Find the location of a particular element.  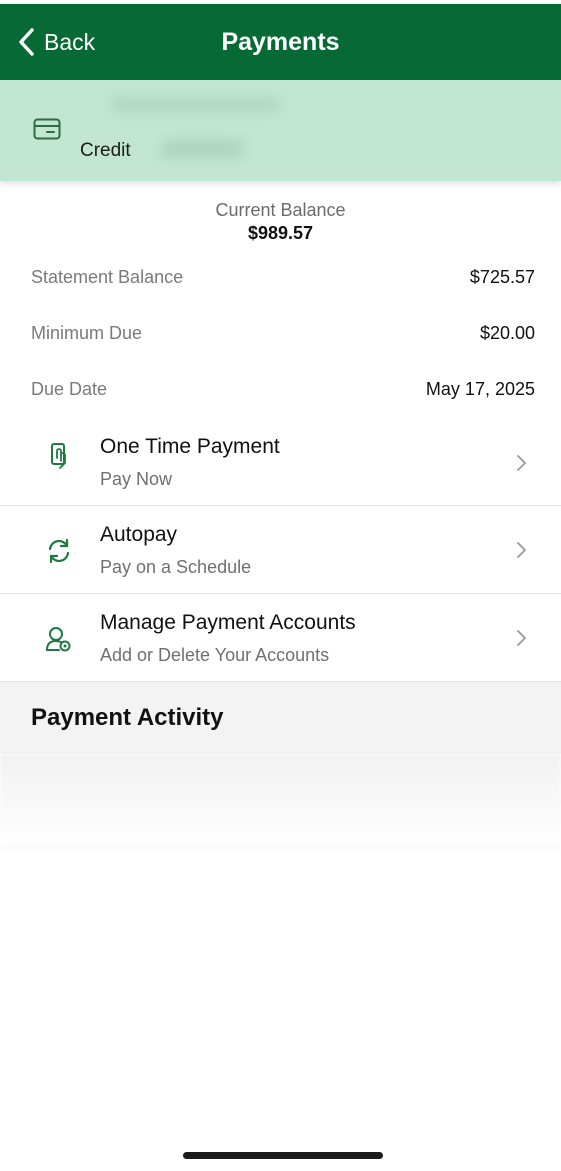

action-subtitle: Add or Delete Your Accounts is located at coordinates (215, 655).